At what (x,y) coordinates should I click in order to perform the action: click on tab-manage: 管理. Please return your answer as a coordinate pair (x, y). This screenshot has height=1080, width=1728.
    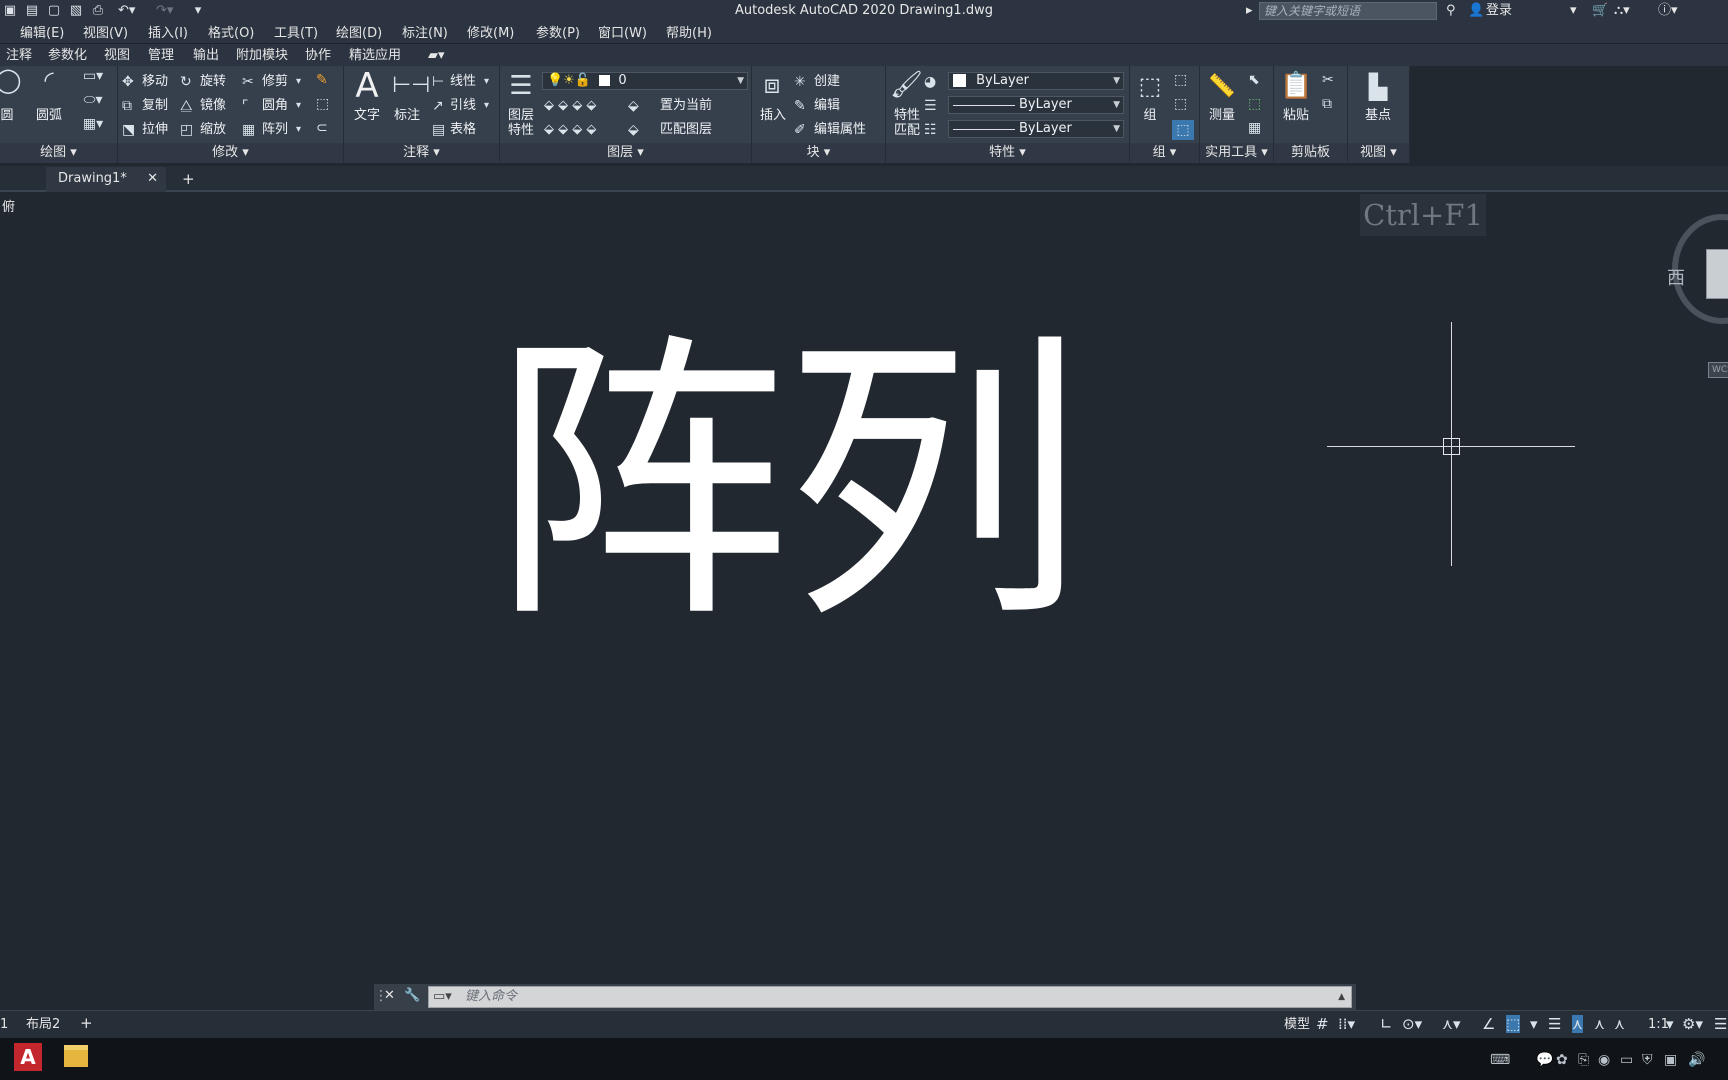
    Looking at the image, I should click on (161, 55).